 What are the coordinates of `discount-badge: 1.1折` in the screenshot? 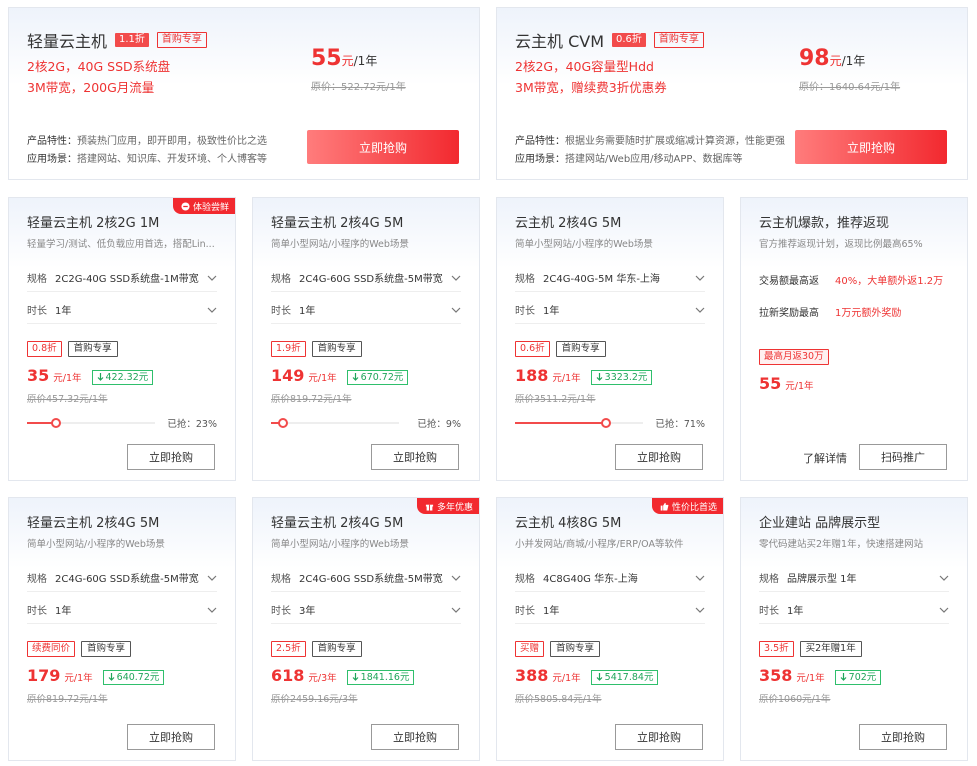 It's located at (132, 40).